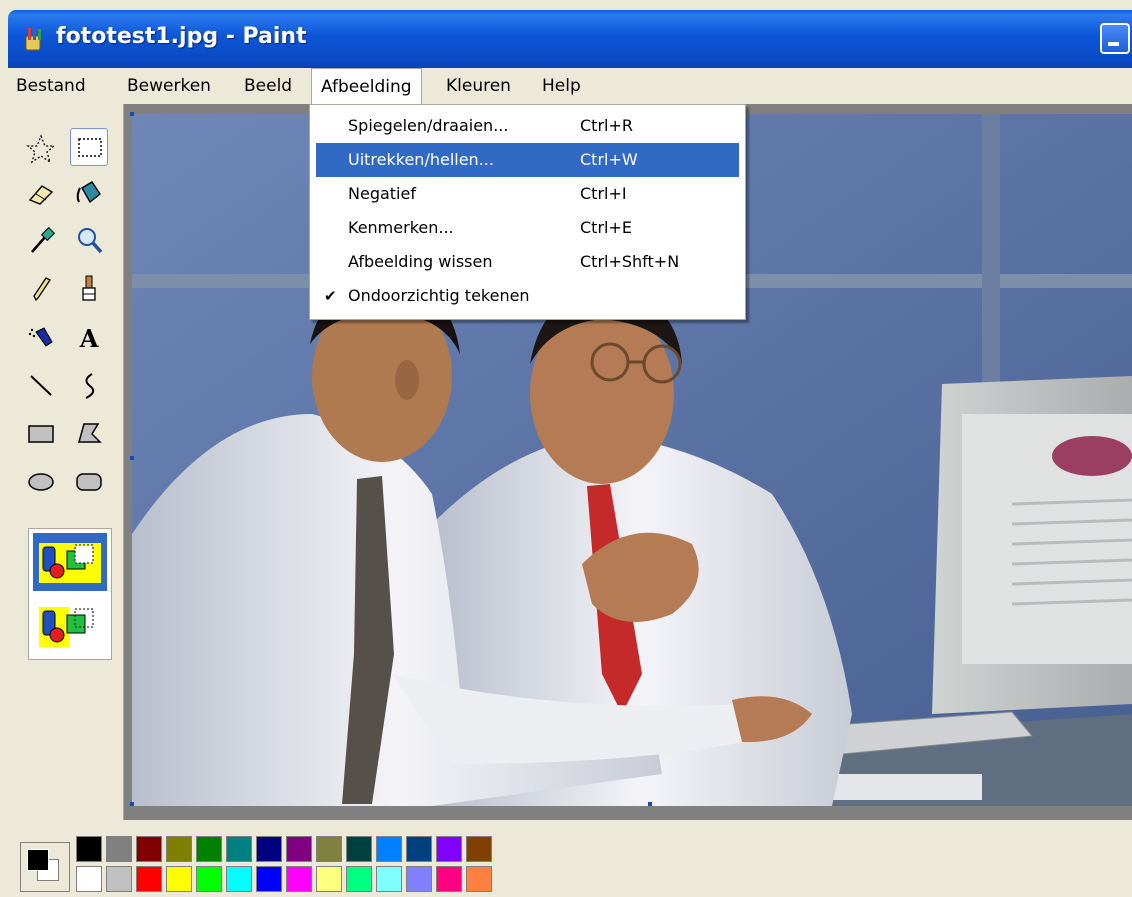  What do you see at coordinates (41, 433) in the screenshot?
I see `rectangle-icon` at bounding box center [41, 433].